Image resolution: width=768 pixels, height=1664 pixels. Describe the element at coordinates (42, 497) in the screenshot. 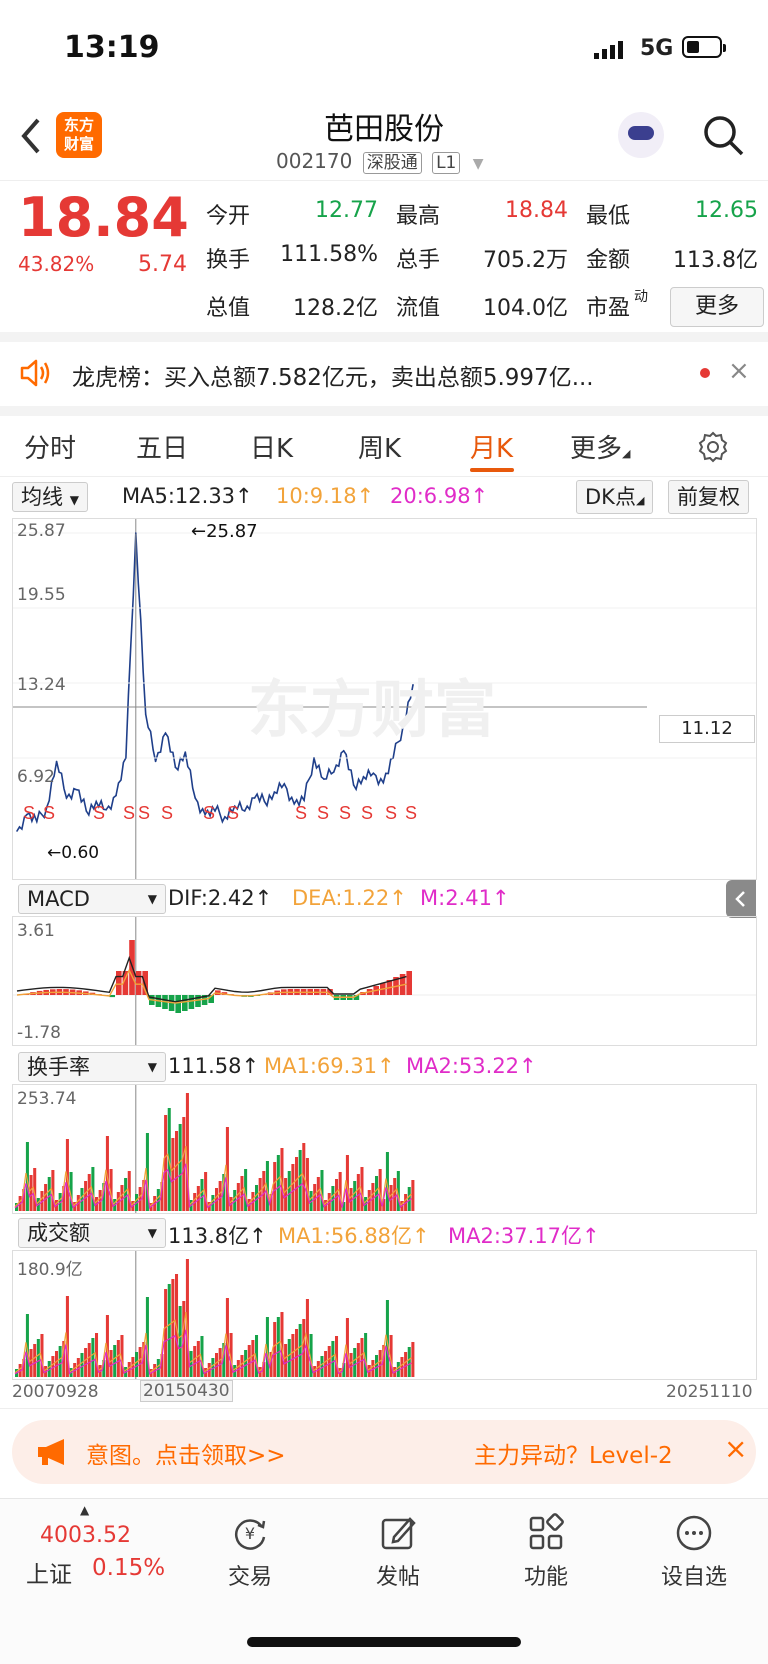

I see `ma-select-label: 均线` at that location.